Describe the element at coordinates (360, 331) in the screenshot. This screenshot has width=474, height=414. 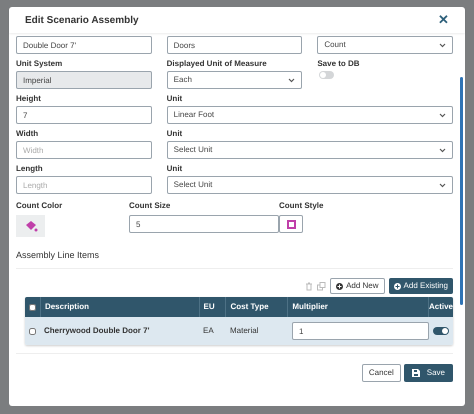
I see `multiplier-field: 1` at that location.